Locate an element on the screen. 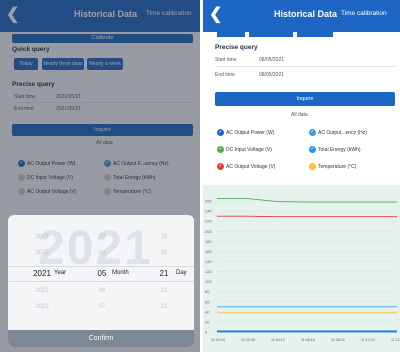 This screenshot has height=352, width=400. picker-month-option: 03 is located at coordinates (102, 237).